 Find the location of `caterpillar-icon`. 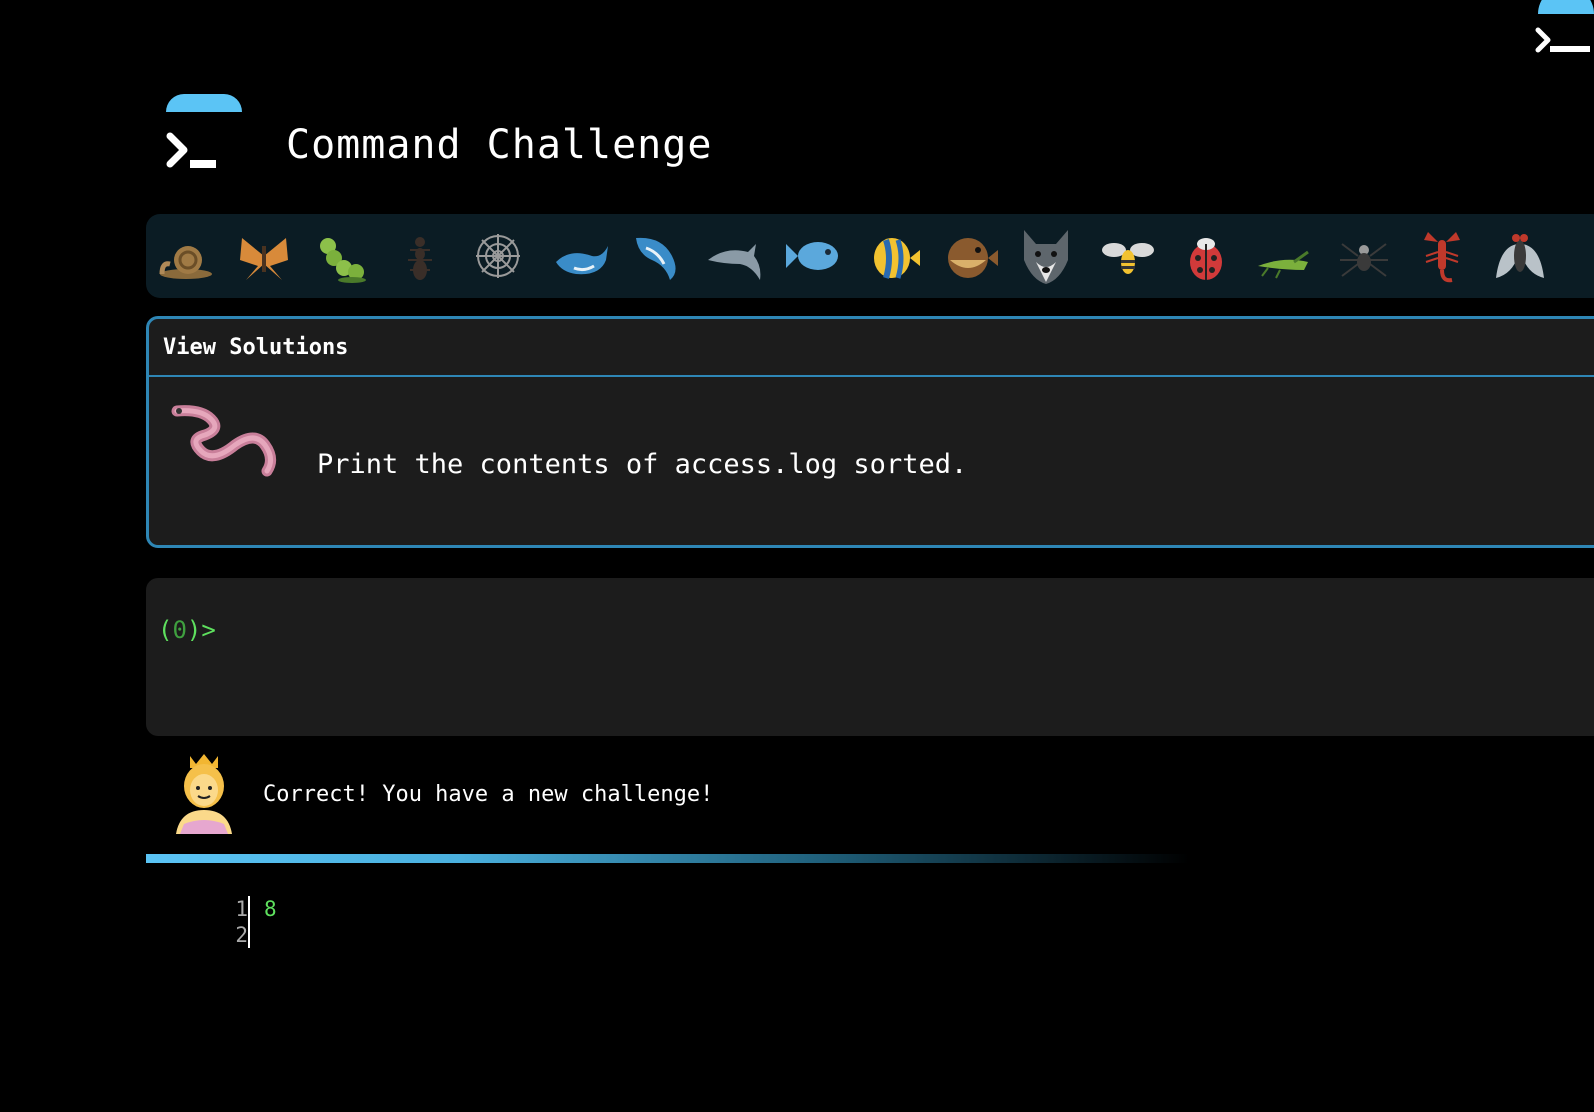

caterpillar-icon is located at coordinates (342, 256).